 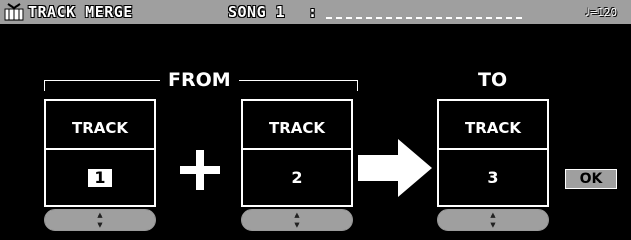 I want to click on window-title: TRACK MERGE, so click(x=80, y=12).